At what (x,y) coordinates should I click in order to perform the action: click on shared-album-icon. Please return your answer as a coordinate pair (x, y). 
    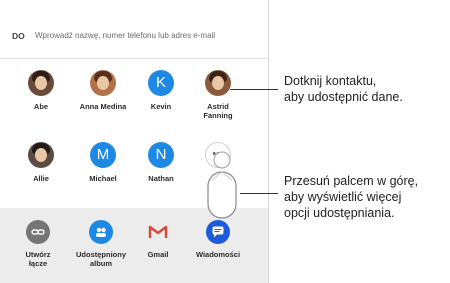
    Looking at the image, I should click on (101, 232).